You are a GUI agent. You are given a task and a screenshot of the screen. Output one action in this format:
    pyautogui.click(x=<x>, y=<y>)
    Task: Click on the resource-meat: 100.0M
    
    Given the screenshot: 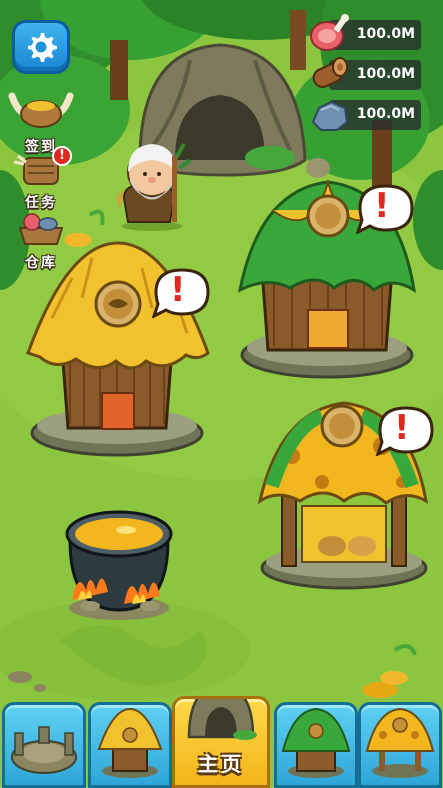 What is the action you would take?
    pyautogui.click(x=365, y=32)
    